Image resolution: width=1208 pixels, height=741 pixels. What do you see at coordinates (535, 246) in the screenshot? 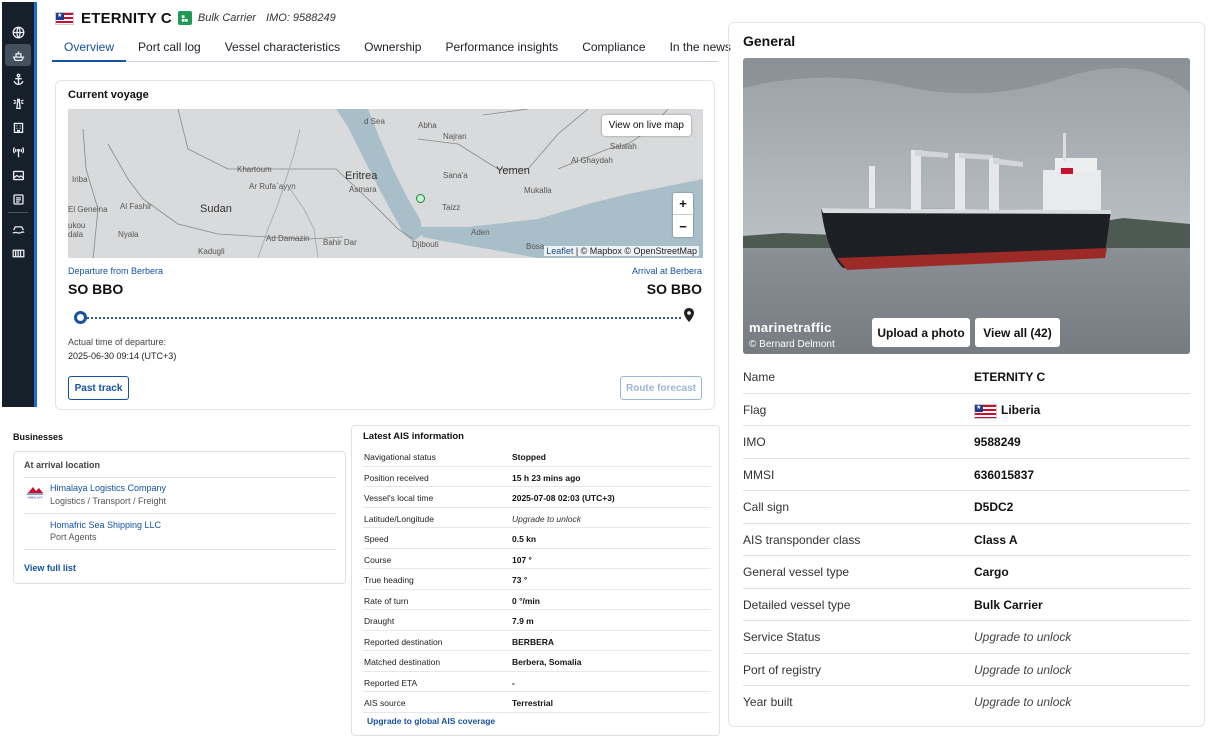
I see `map-label-bosaso: Bosa` at bounding box center [535, 246].